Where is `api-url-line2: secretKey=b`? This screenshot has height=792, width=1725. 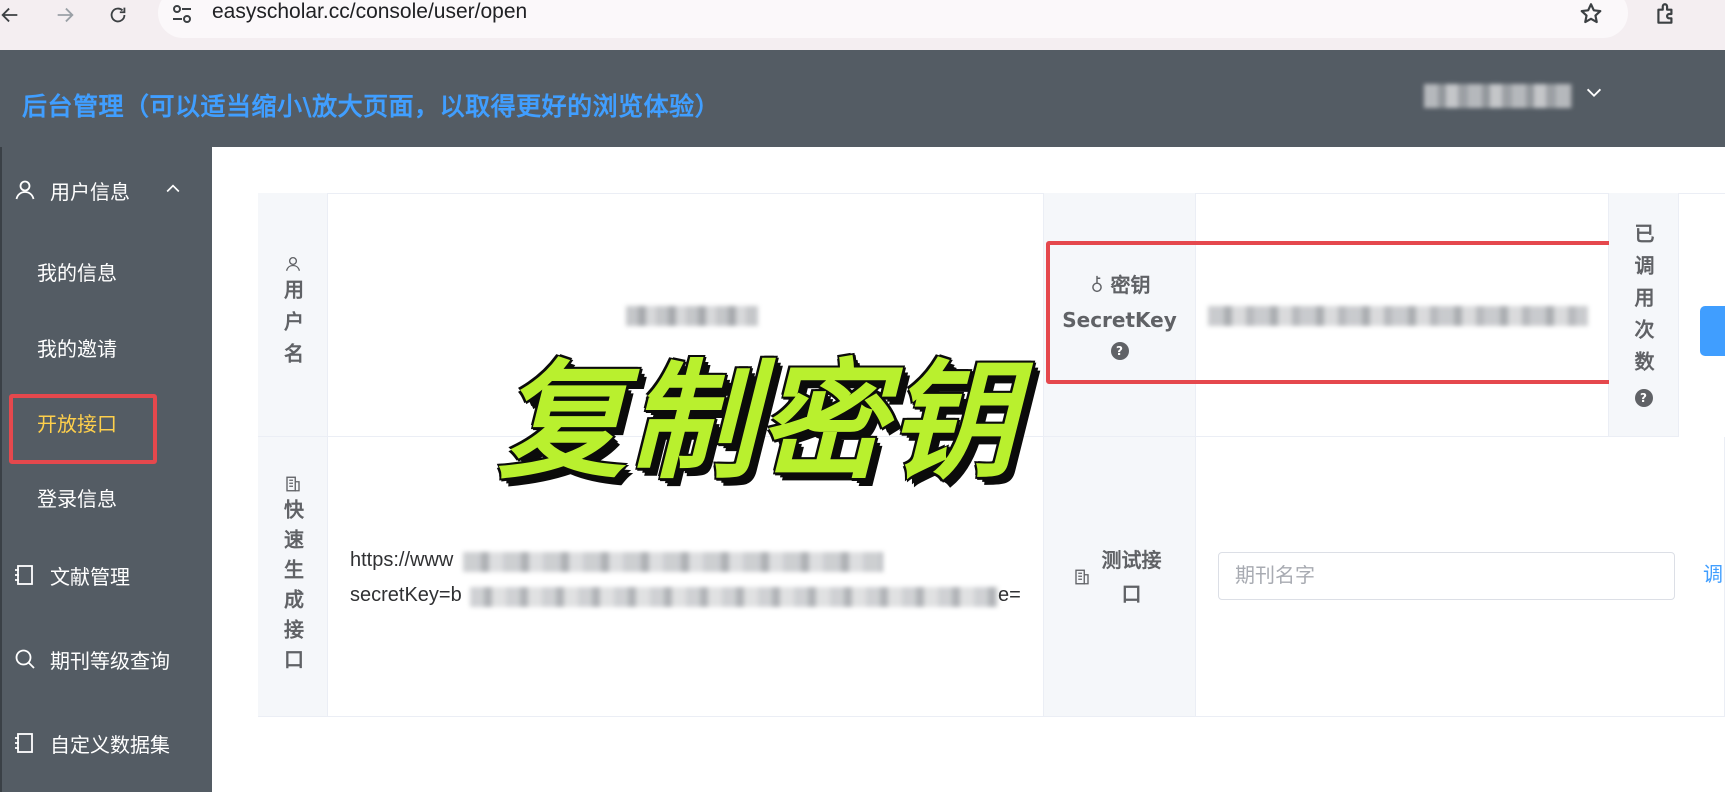 api-url-line2: secretKey=b is located at coordinates (406, 595).